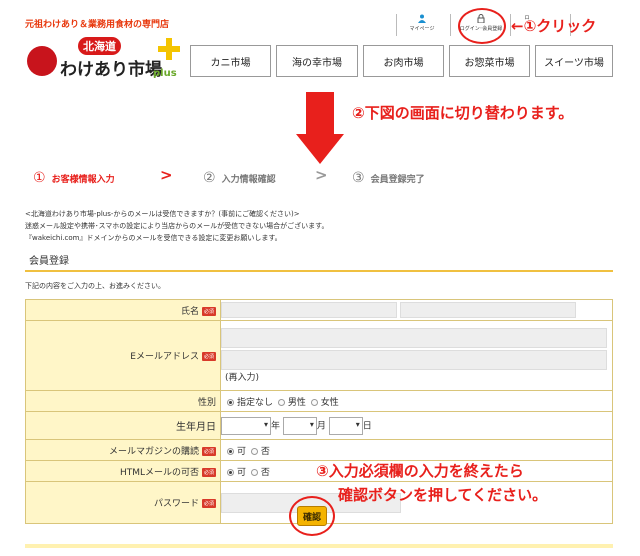 This screenshot has height=556, width=640. What do you see at coordinates (123, 310) in the screenshot?
I see `name-label-cell: 氏名 必須` at bounding box center [123, 310].